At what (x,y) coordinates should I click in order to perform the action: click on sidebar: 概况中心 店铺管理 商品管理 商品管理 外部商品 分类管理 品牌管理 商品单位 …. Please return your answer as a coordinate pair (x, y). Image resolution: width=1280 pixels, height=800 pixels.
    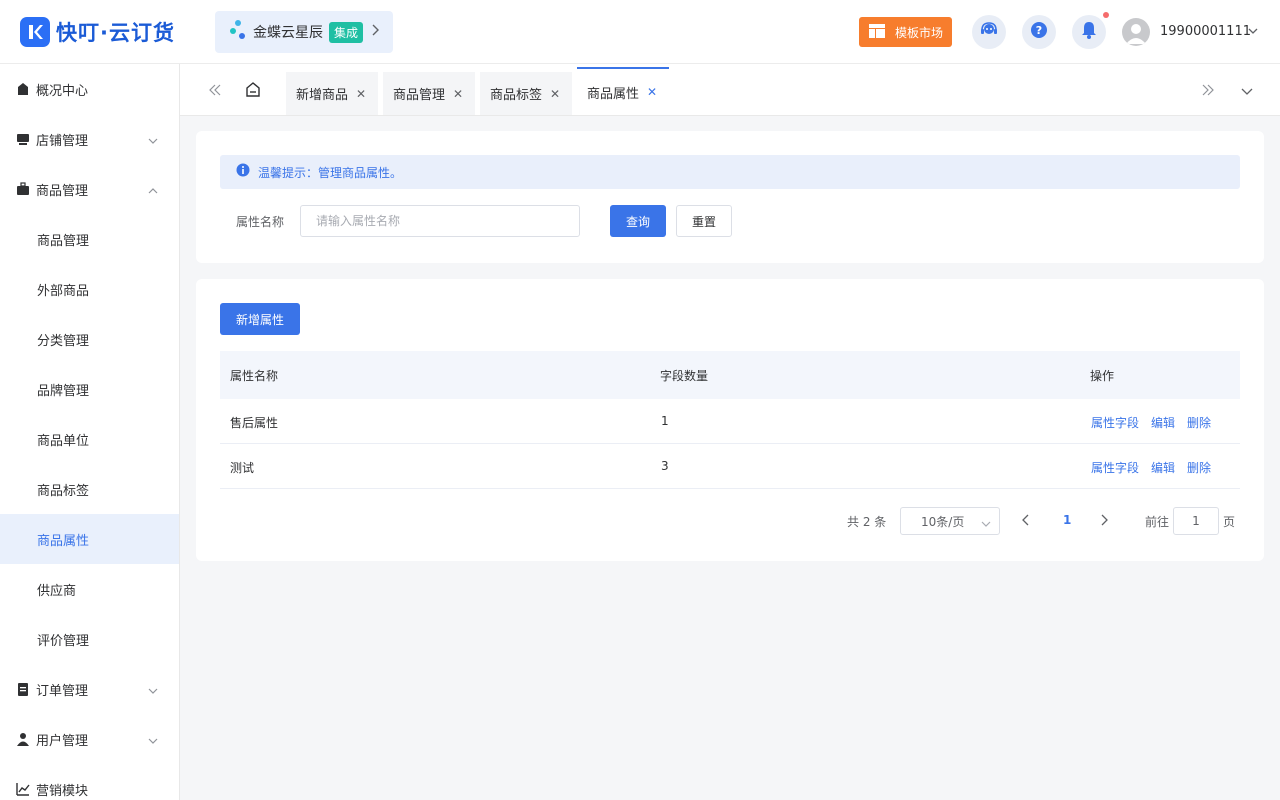
    Looking at the image, I should click on (90, 432).